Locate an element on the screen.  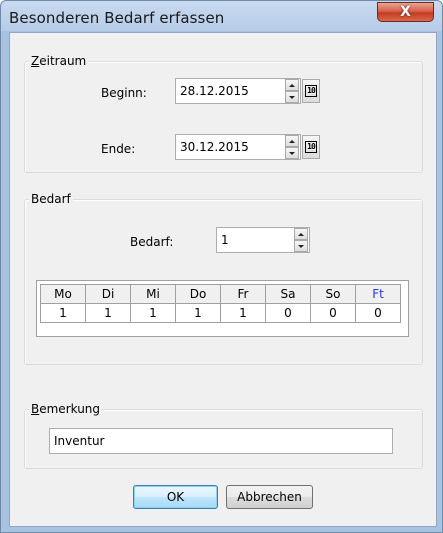
bedarf-spinner is located at coordinates (301, 240).